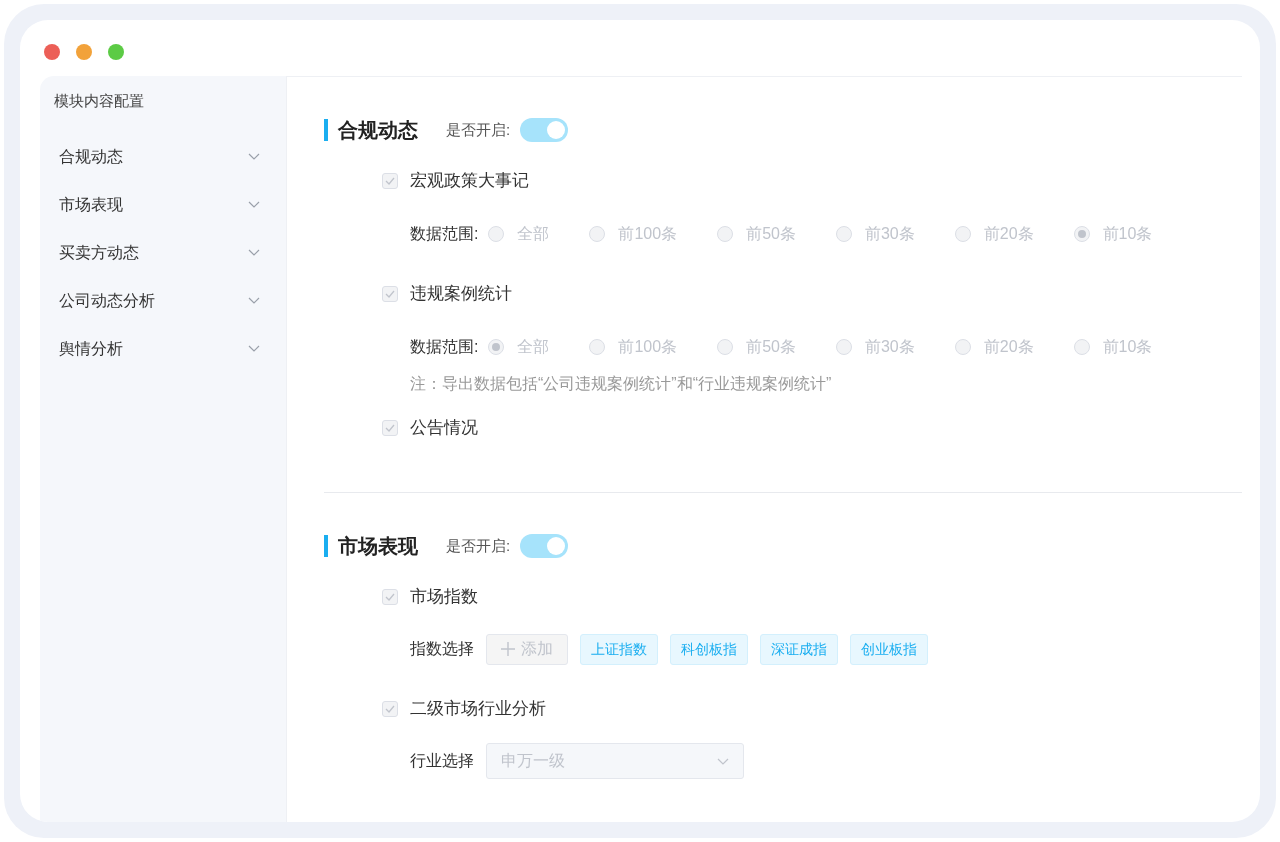 This screenshot has height=842, width=1280. I want to click on tag: 创业板指, so click(889, 649).